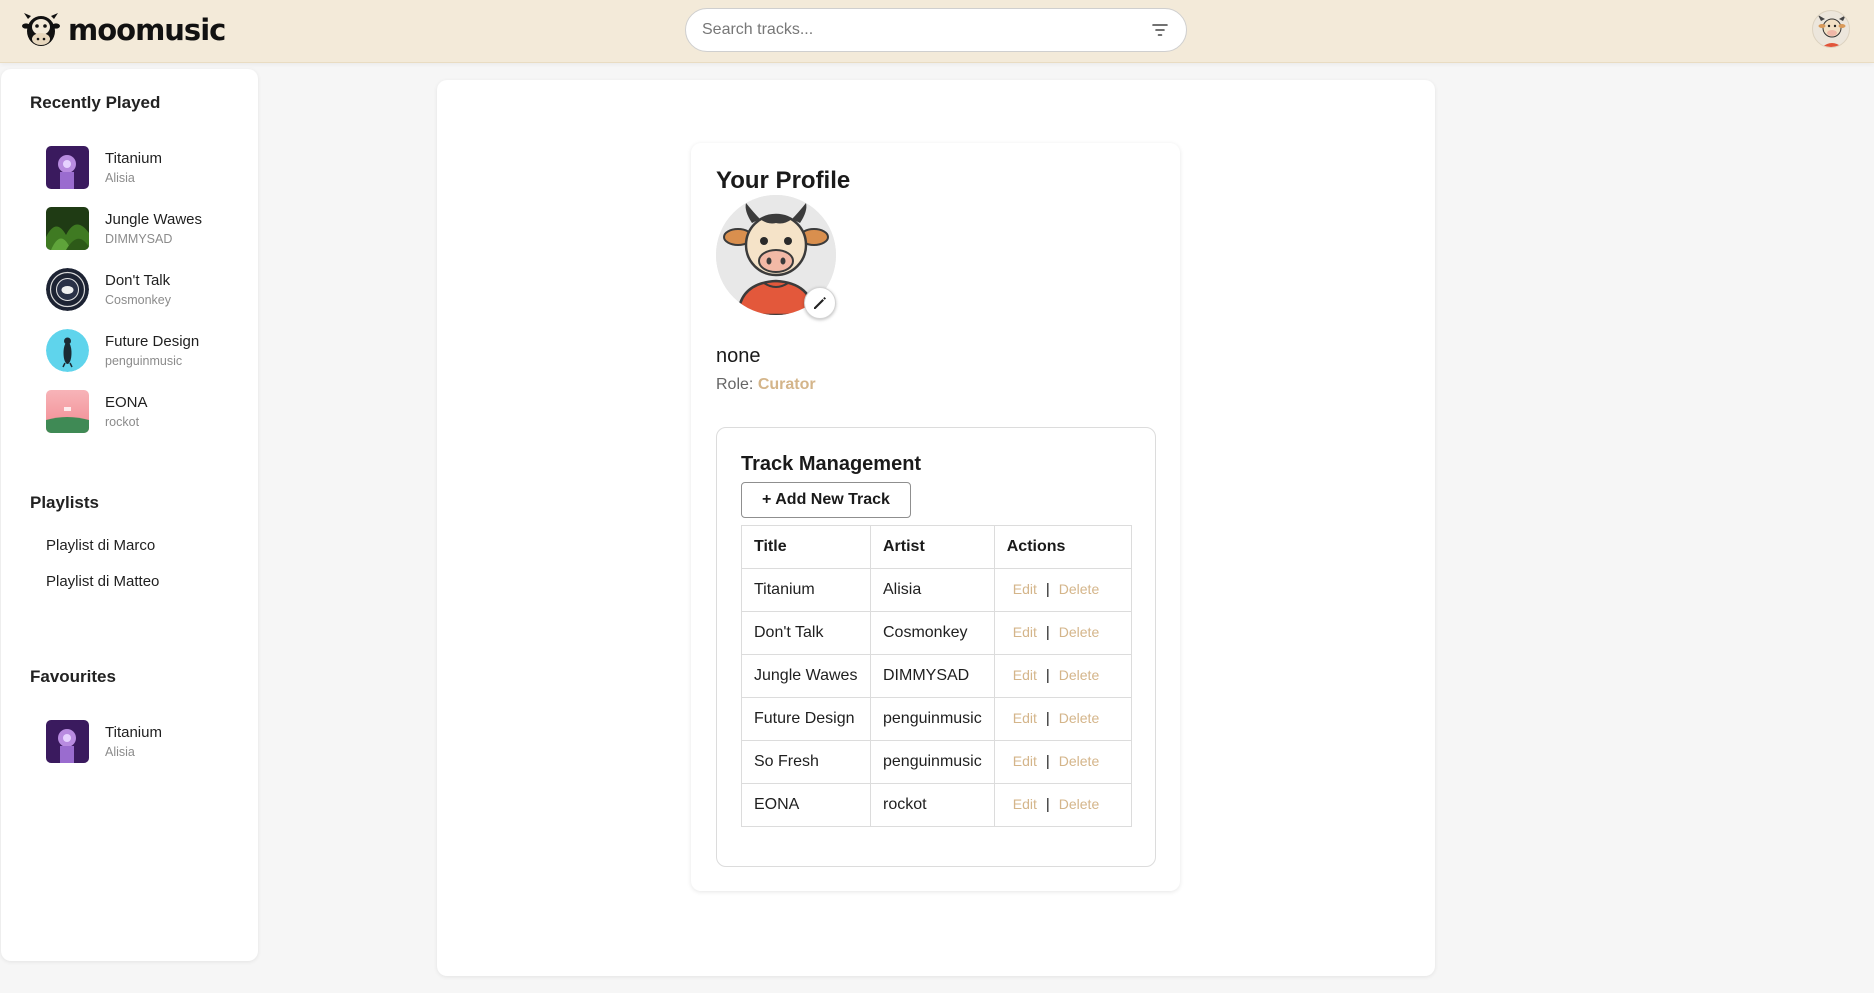  Describe the element at coordinates (806, 547) in the screenshot. I see `column-header-title: Title` at that location.